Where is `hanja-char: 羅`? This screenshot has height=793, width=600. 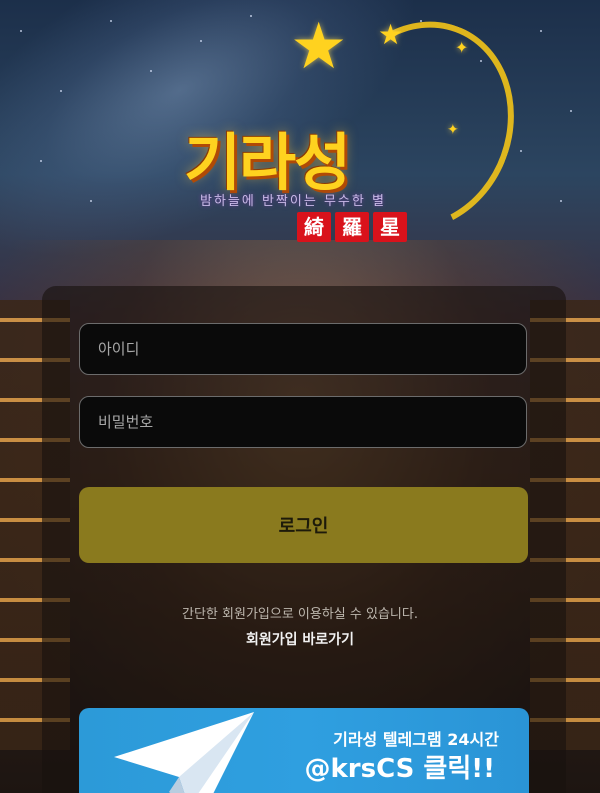
hanja-char: 羅 is located at coordinates (352, 227).